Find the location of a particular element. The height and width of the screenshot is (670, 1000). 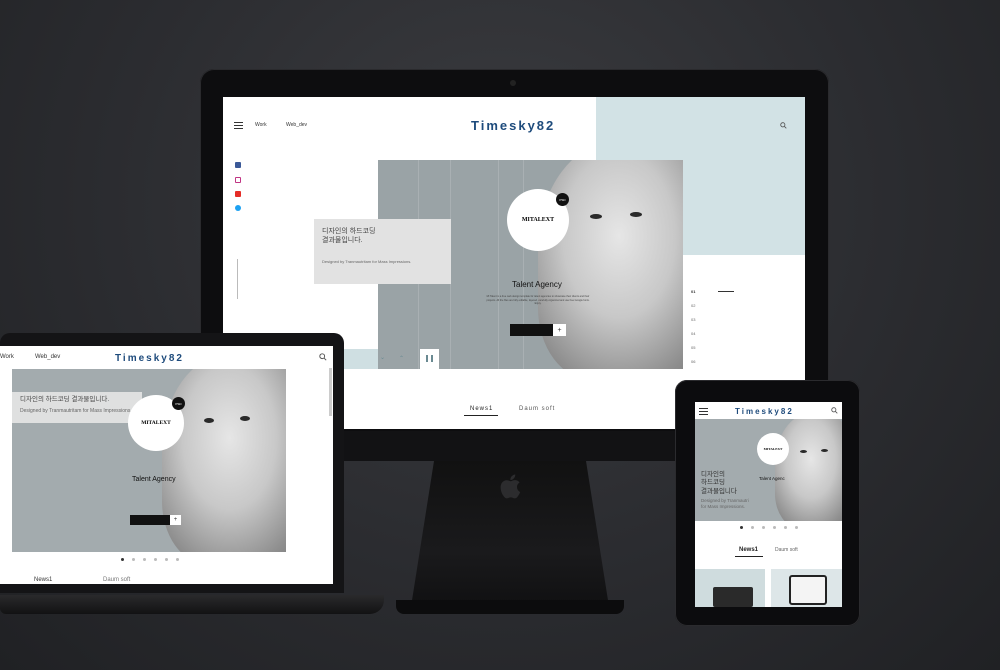

pause-button is located at coordinates (429, 359).